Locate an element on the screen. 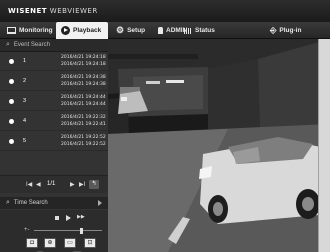 The width and height of the screenshot is (330, 252). user-icon is located at coordinates (160, 30).